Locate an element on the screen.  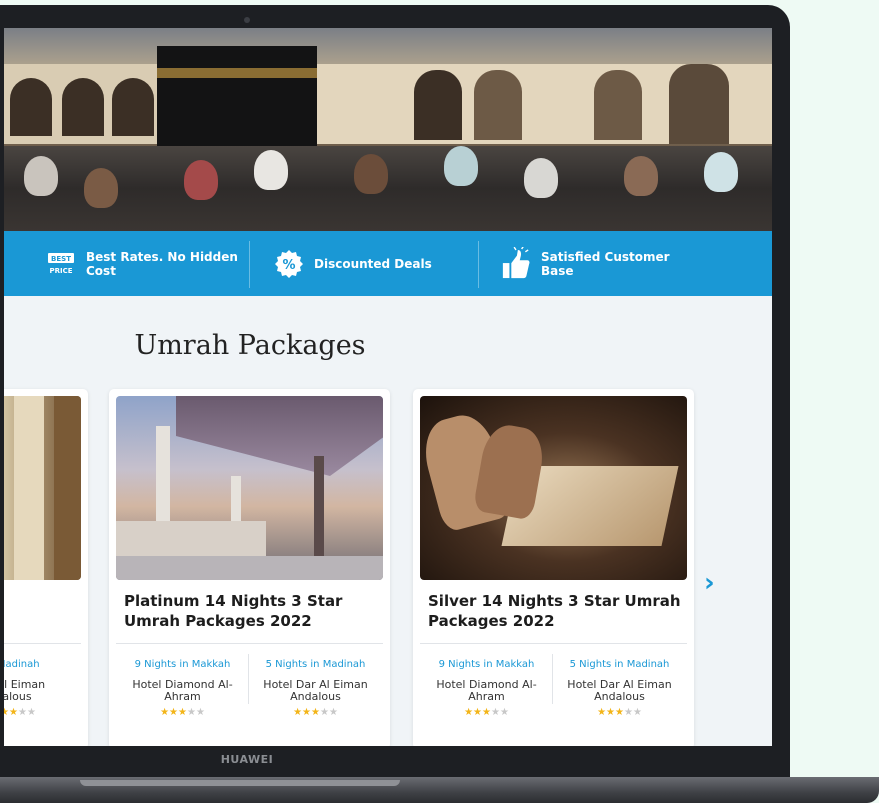
laptop-notch is located at coordinates (240, 783).